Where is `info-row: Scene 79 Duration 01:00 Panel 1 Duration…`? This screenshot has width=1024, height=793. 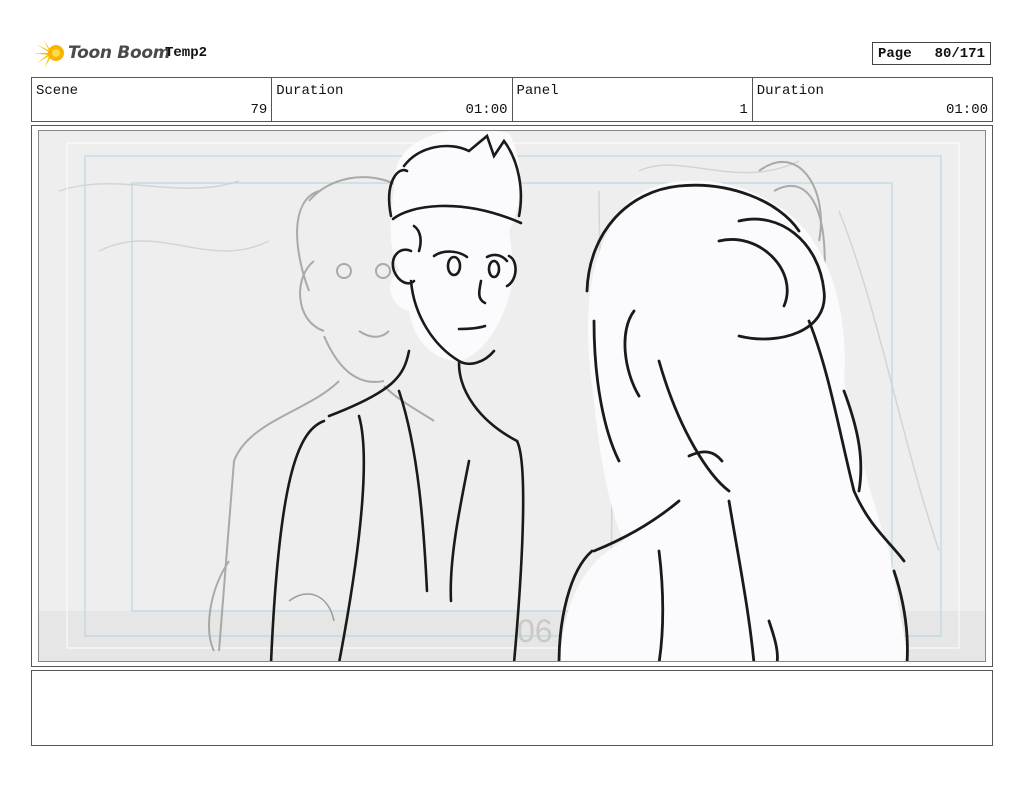
info-row: Scene 79 Duration 01:00 Panel 1 Duration… is located at coordinates (512, 99).